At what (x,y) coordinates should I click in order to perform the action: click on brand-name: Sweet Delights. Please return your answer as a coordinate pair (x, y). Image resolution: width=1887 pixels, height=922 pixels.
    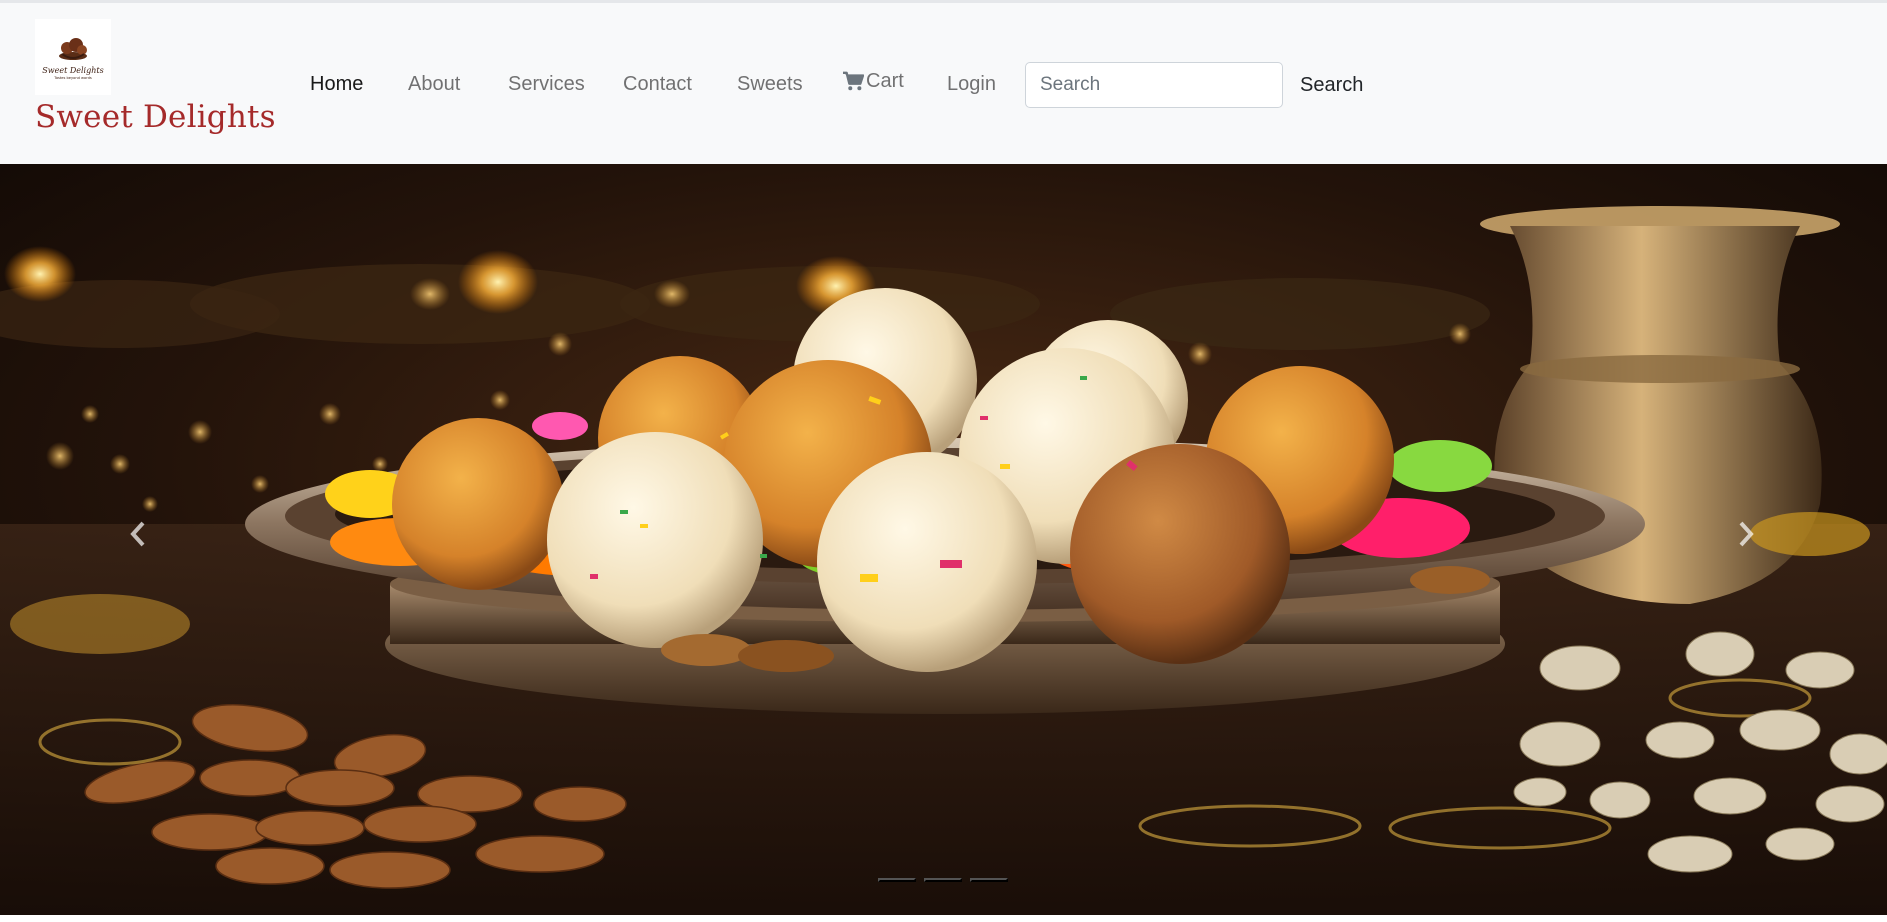
    Looking at the image, I should click on (155, 117).